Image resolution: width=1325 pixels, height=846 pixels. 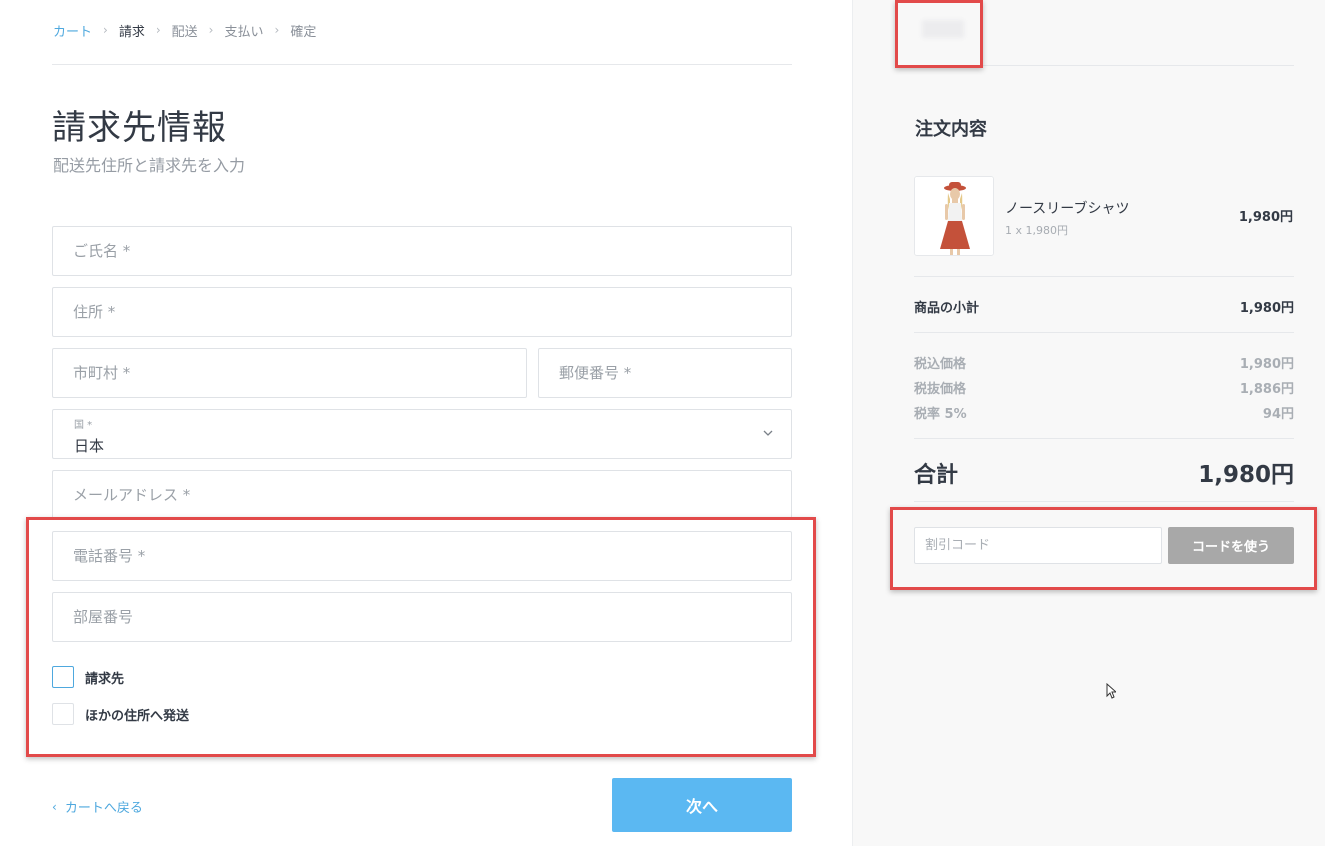 I want to click on name-input, so click(x=432, y=251).